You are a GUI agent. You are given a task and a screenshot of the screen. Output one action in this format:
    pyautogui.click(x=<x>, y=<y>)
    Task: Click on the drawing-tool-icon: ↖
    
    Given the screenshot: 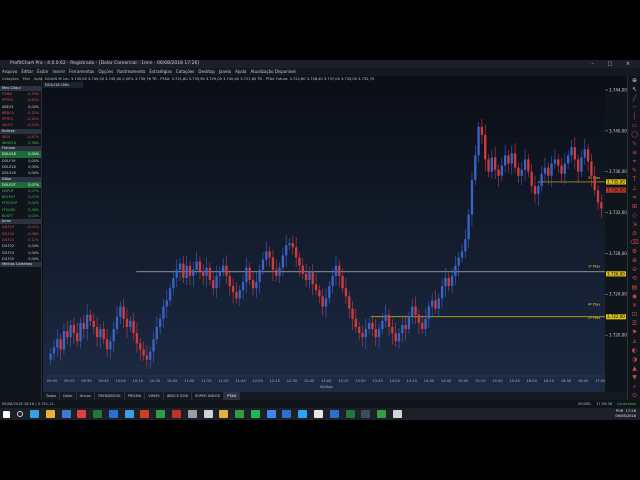 What is the action you would take?
    pyautogui.click(x=634, y=89)
    